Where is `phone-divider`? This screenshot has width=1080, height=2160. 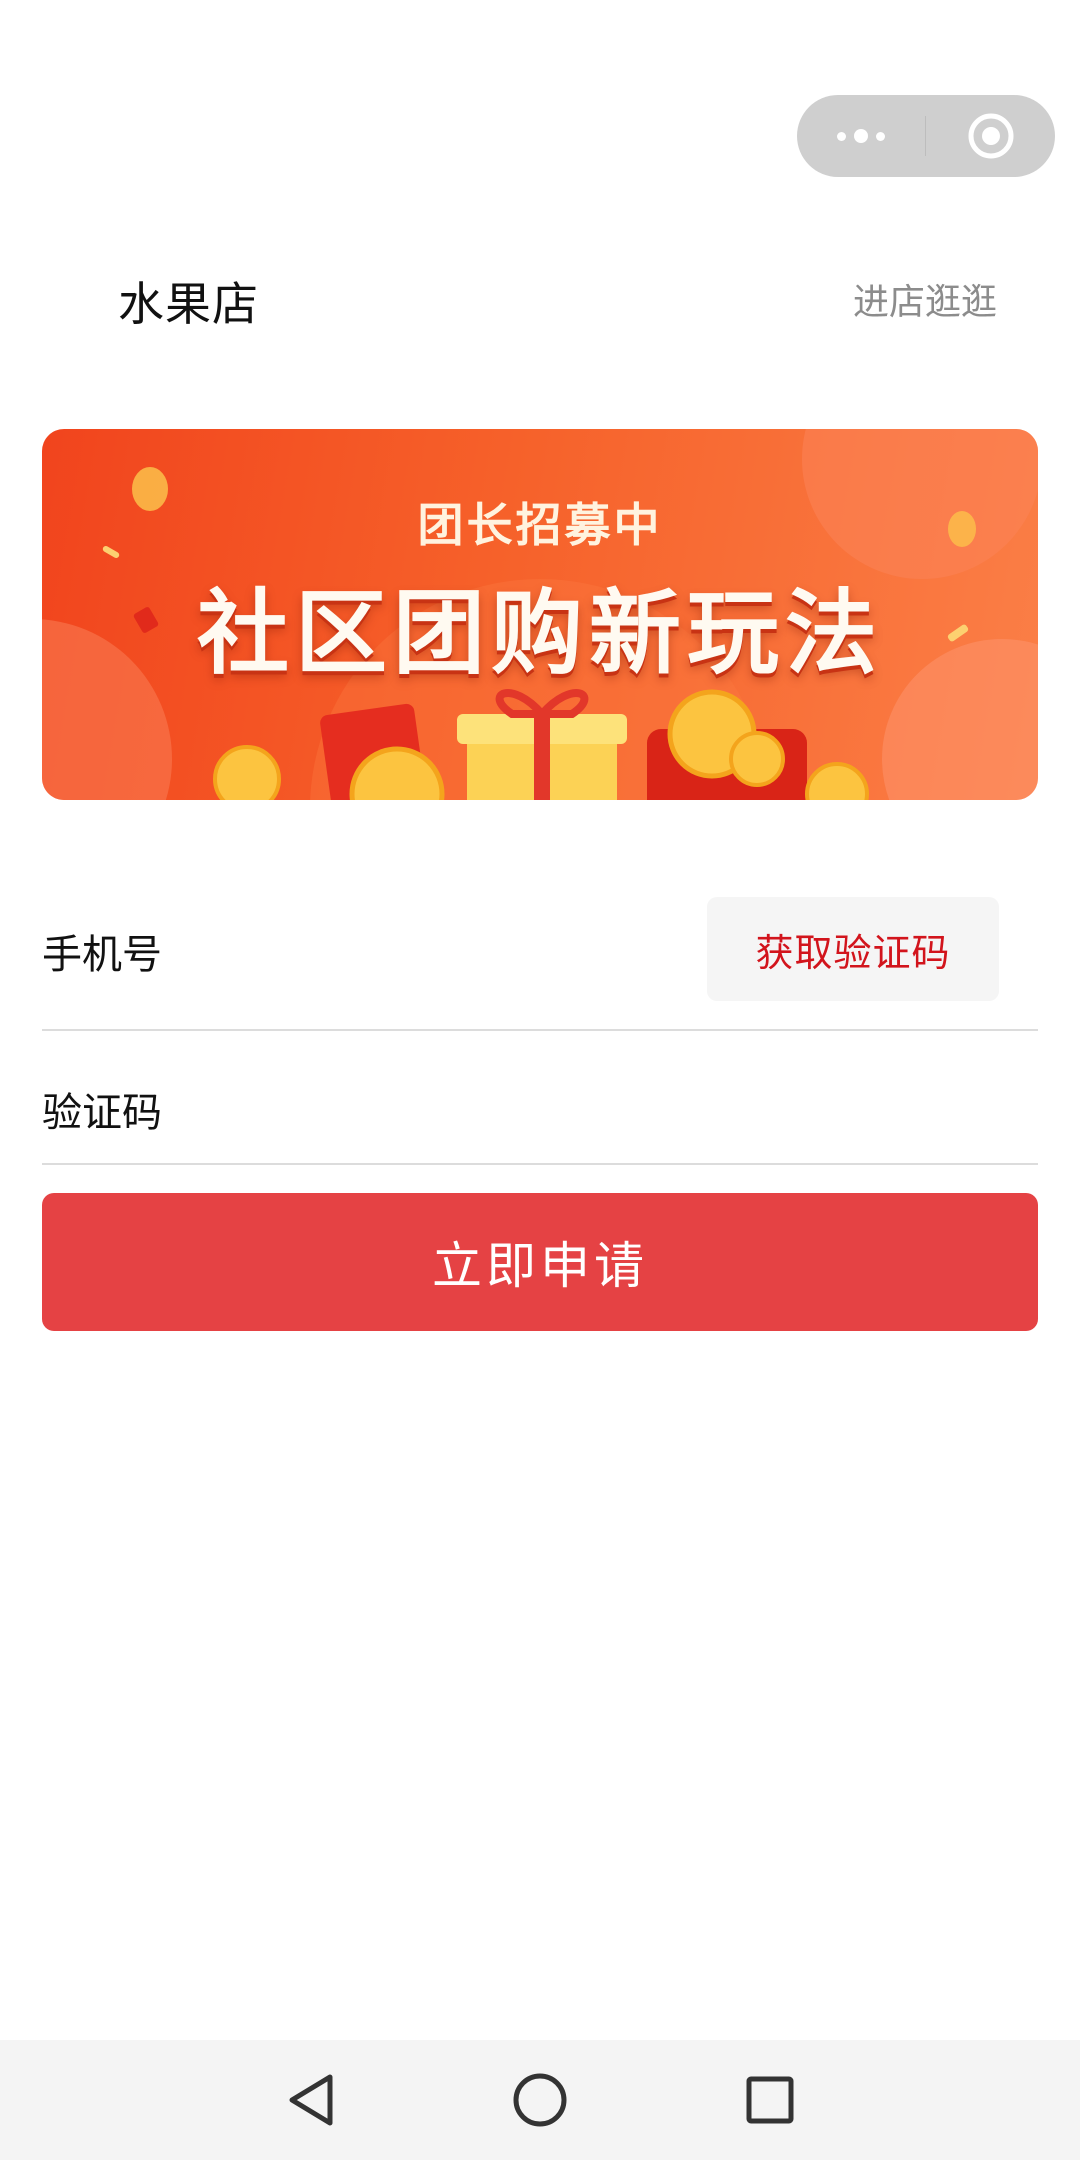
phone-divider is located at coordinates (540, 1030).